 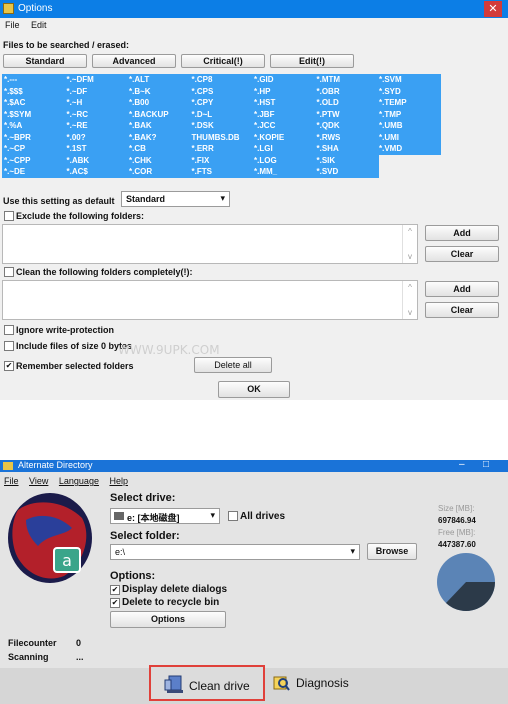 What do you see at coordinates (222, 80) in the screenshot?
I see `extension-item: *.CP8` at bounding box center [222, 80].